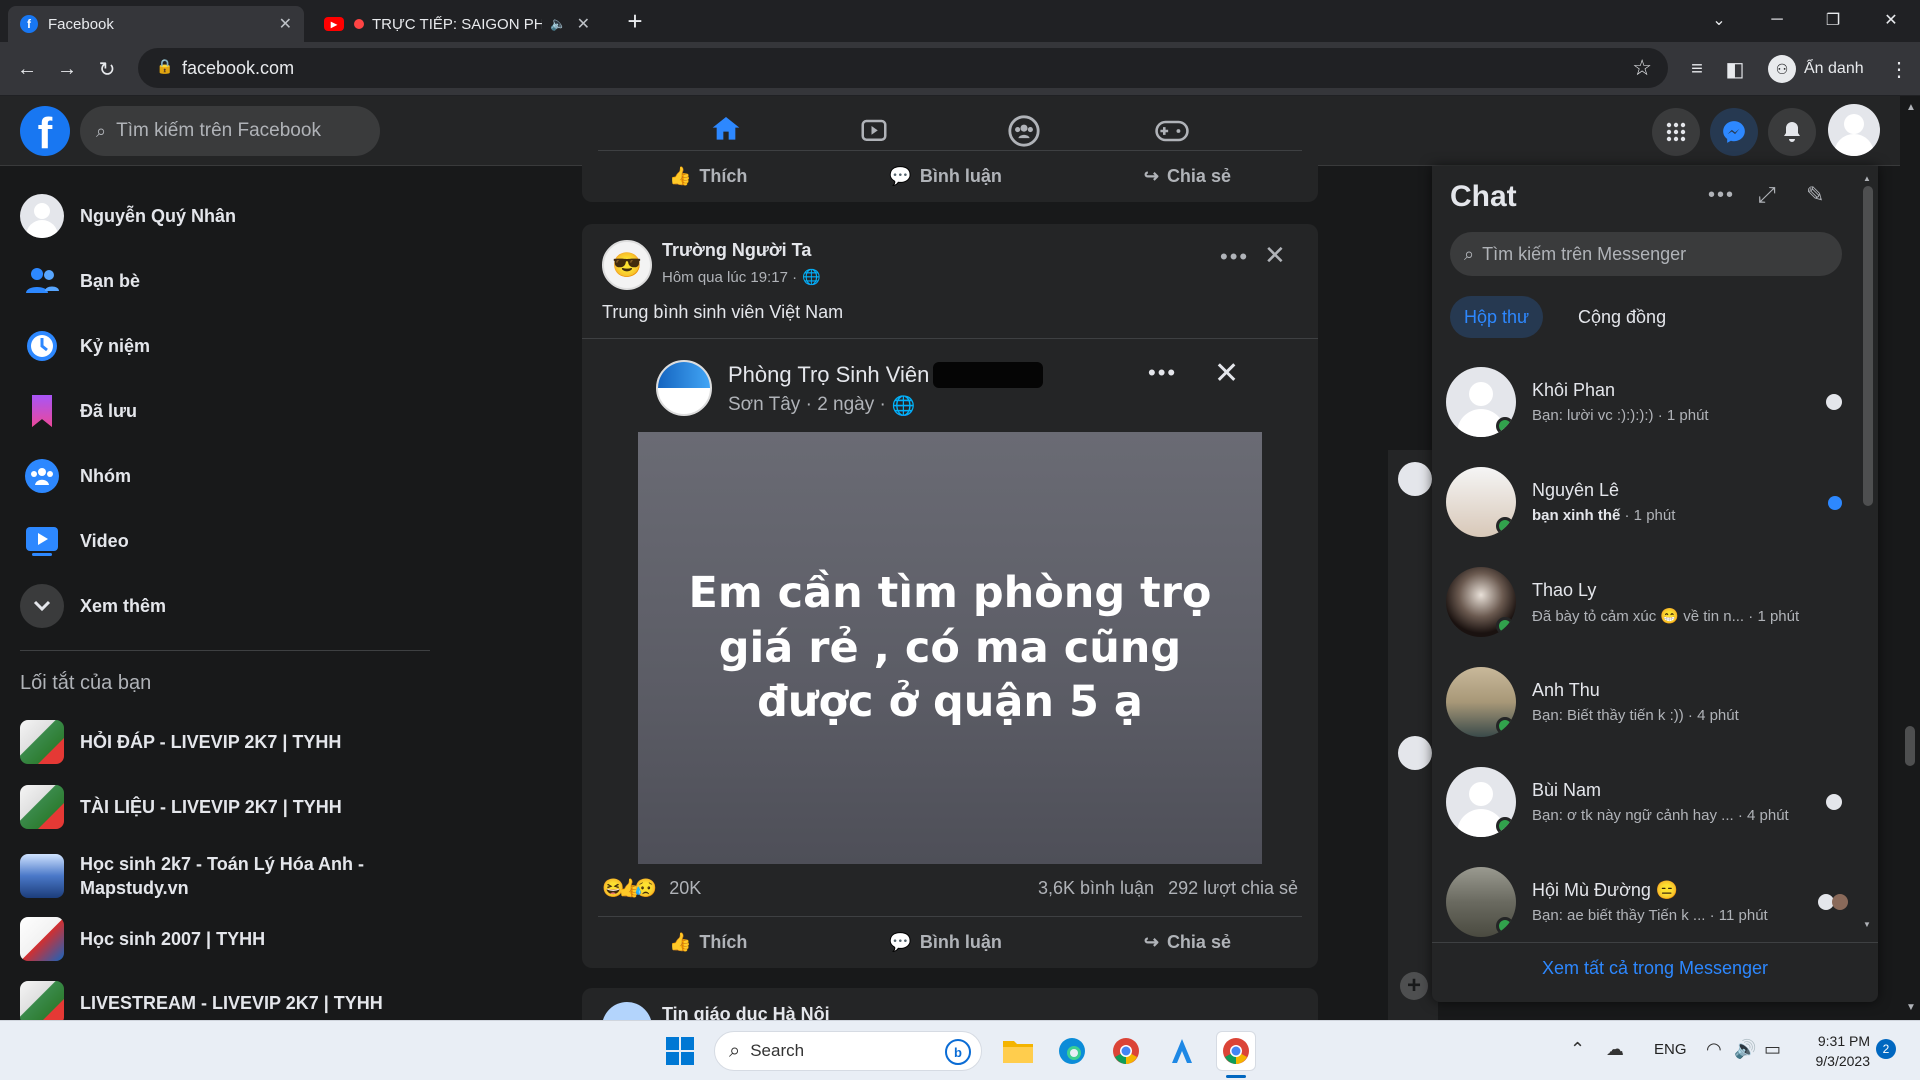 The height and width of the screenshot is (1080, 1920). I want to click on shortcut-item: Học sinh 2007 | TYHH, so click(230, 939).